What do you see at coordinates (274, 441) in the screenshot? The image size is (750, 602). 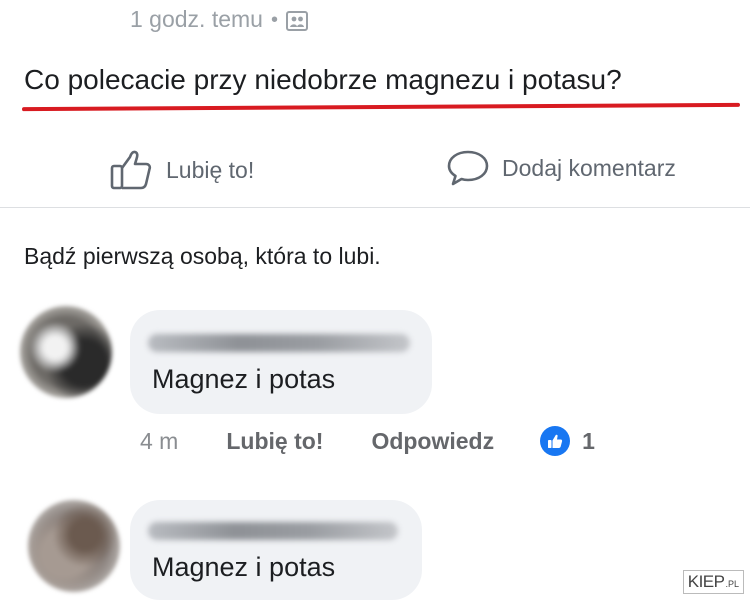 I see `comment-like-button: Lubię to!` at bounding box center [274, 441].